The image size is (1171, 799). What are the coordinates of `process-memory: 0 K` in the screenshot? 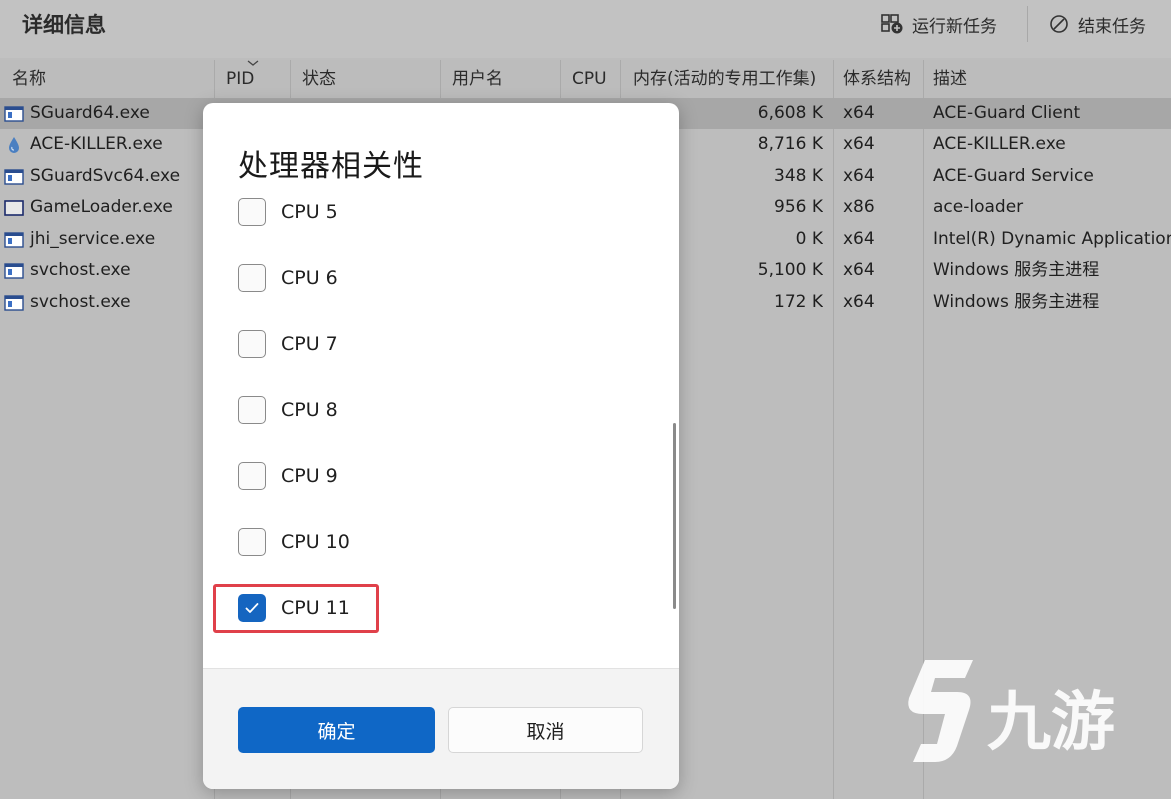 It's located at (809, 239).